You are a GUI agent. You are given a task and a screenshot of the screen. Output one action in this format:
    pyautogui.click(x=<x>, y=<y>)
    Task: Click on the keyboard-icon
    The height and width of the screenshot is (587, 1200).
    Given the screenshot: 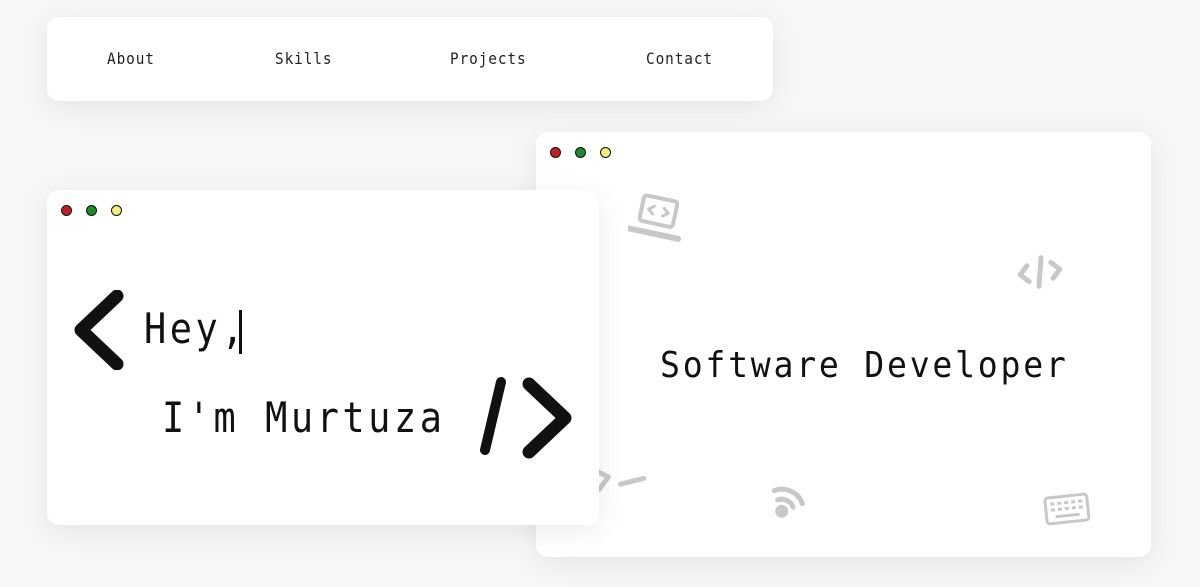 What is the action you would take?
    pyautogui.click(x=1067, y=509)
    